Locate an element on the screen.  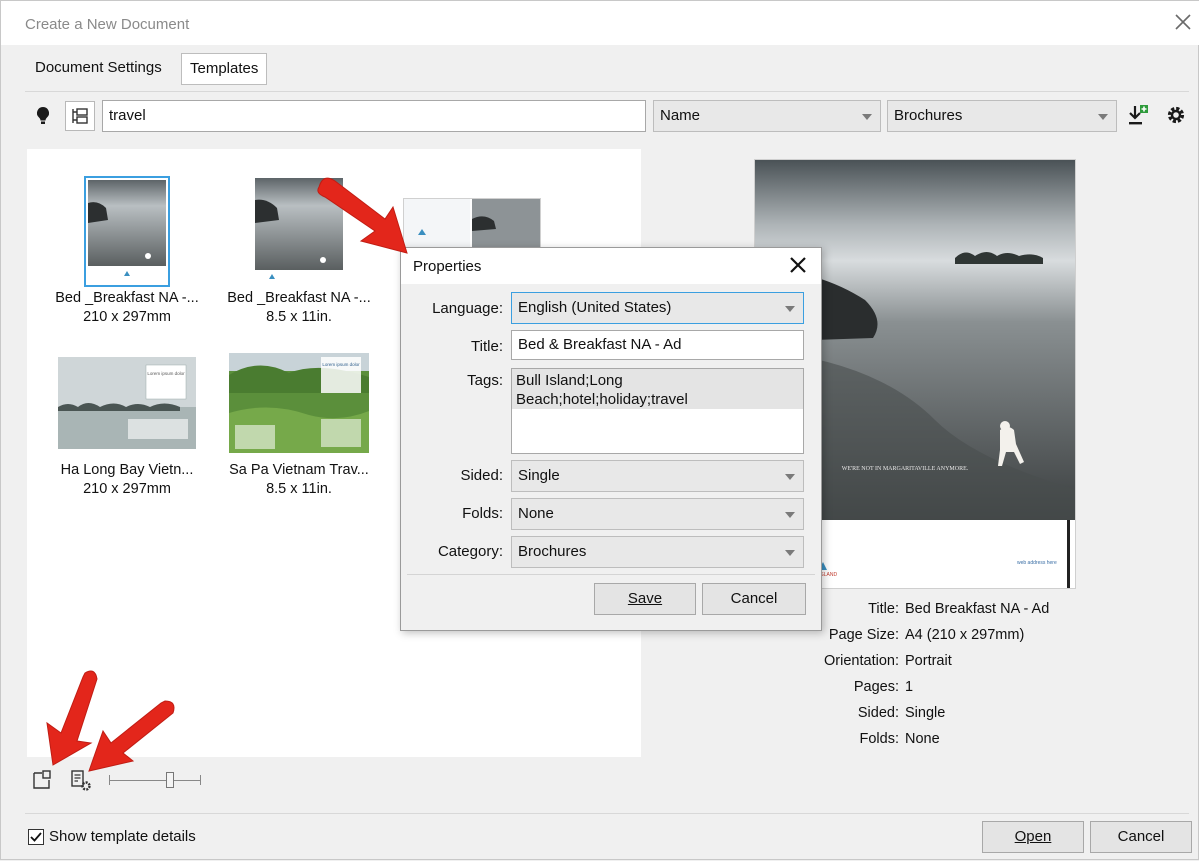
detail-label: Sided: is located at coordinates (878, 713).